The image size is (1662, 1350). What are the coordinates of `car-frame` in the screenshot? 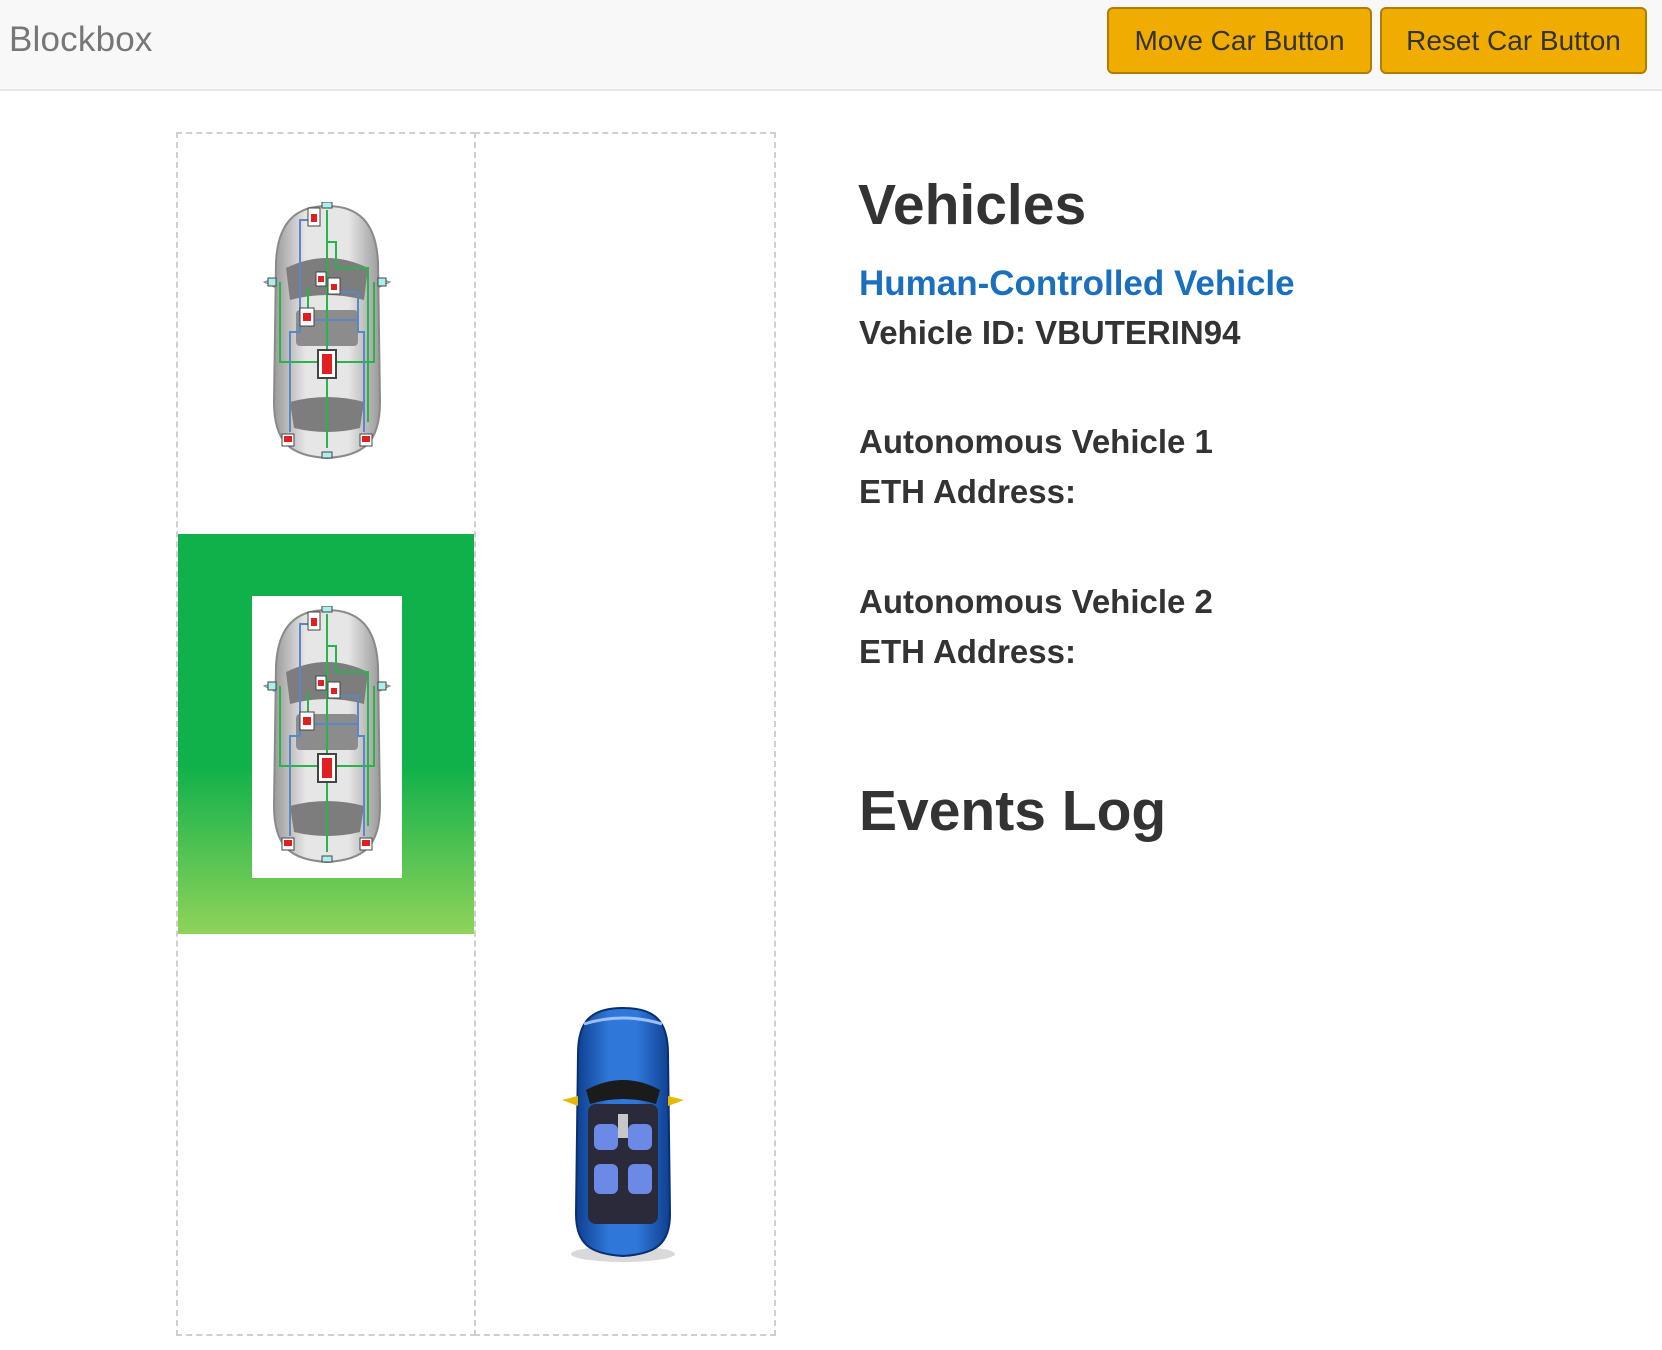 It's located at (327, 737).